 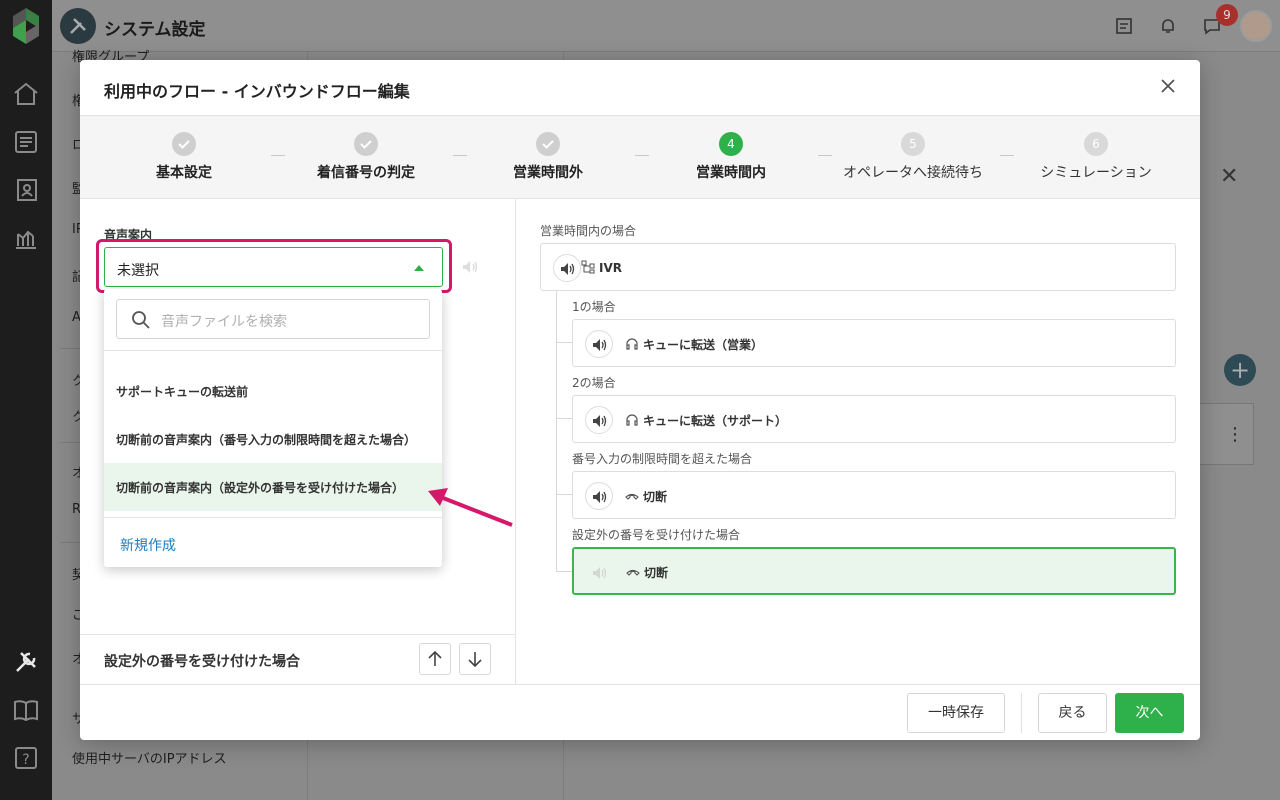 I want to click on caret-up-icon, so click(x=419, y=268).